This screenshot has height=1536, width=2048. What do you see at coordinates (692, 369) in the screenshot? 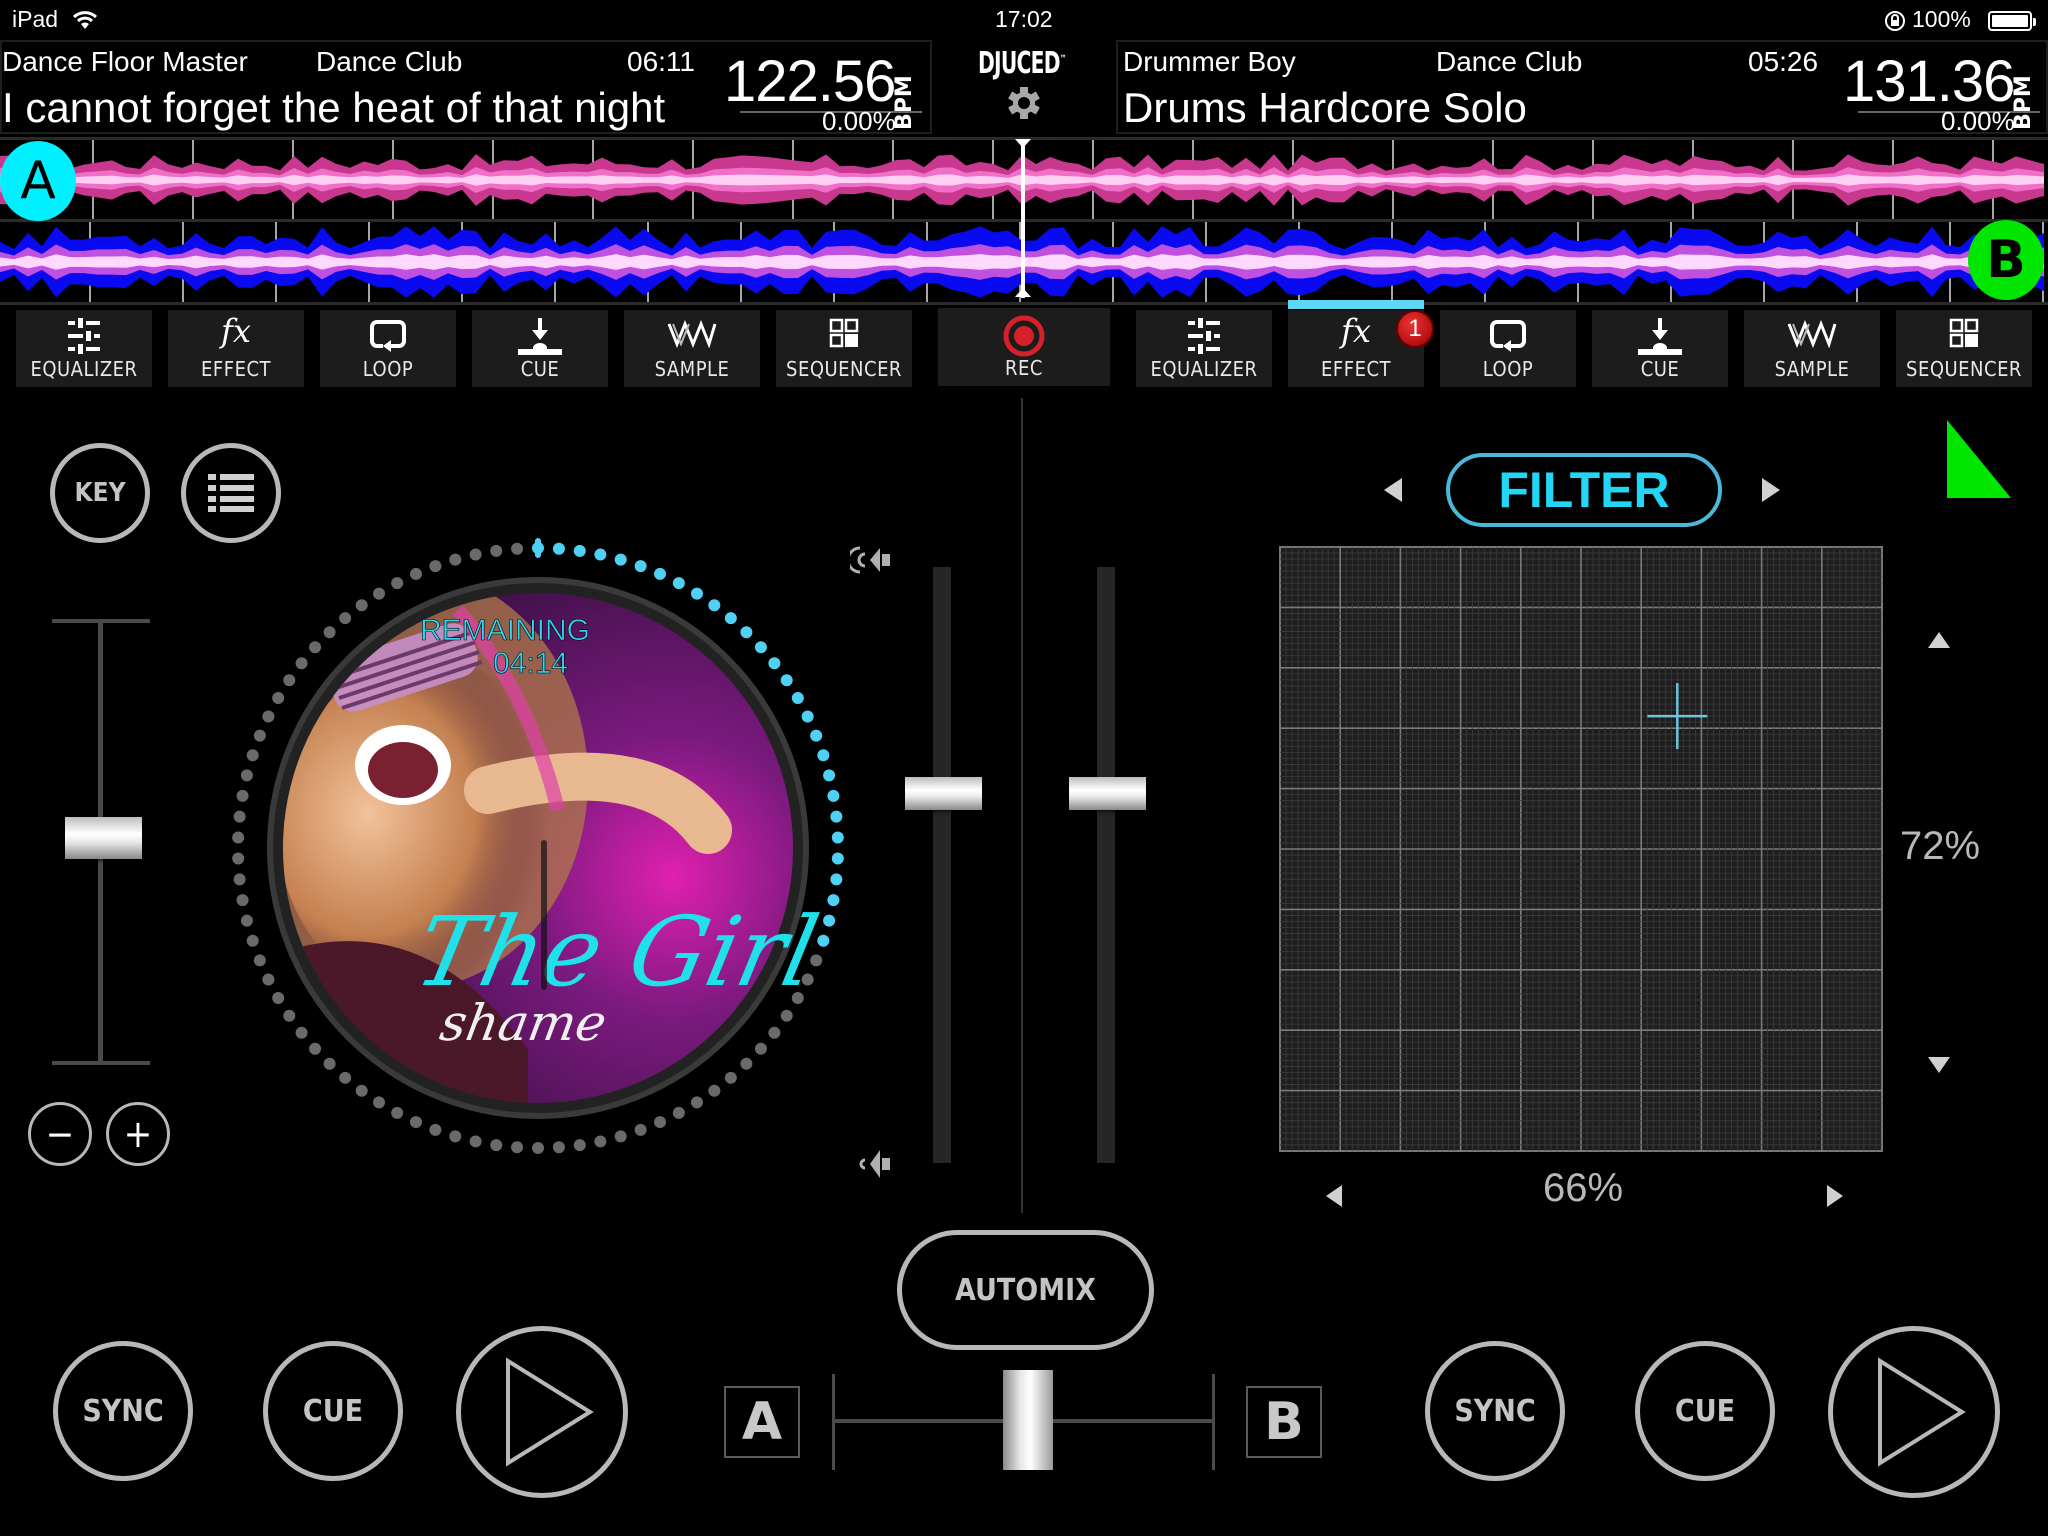
I see `deck-a-toolbar-label: SAMPLE` at bounding box center [692, 369].